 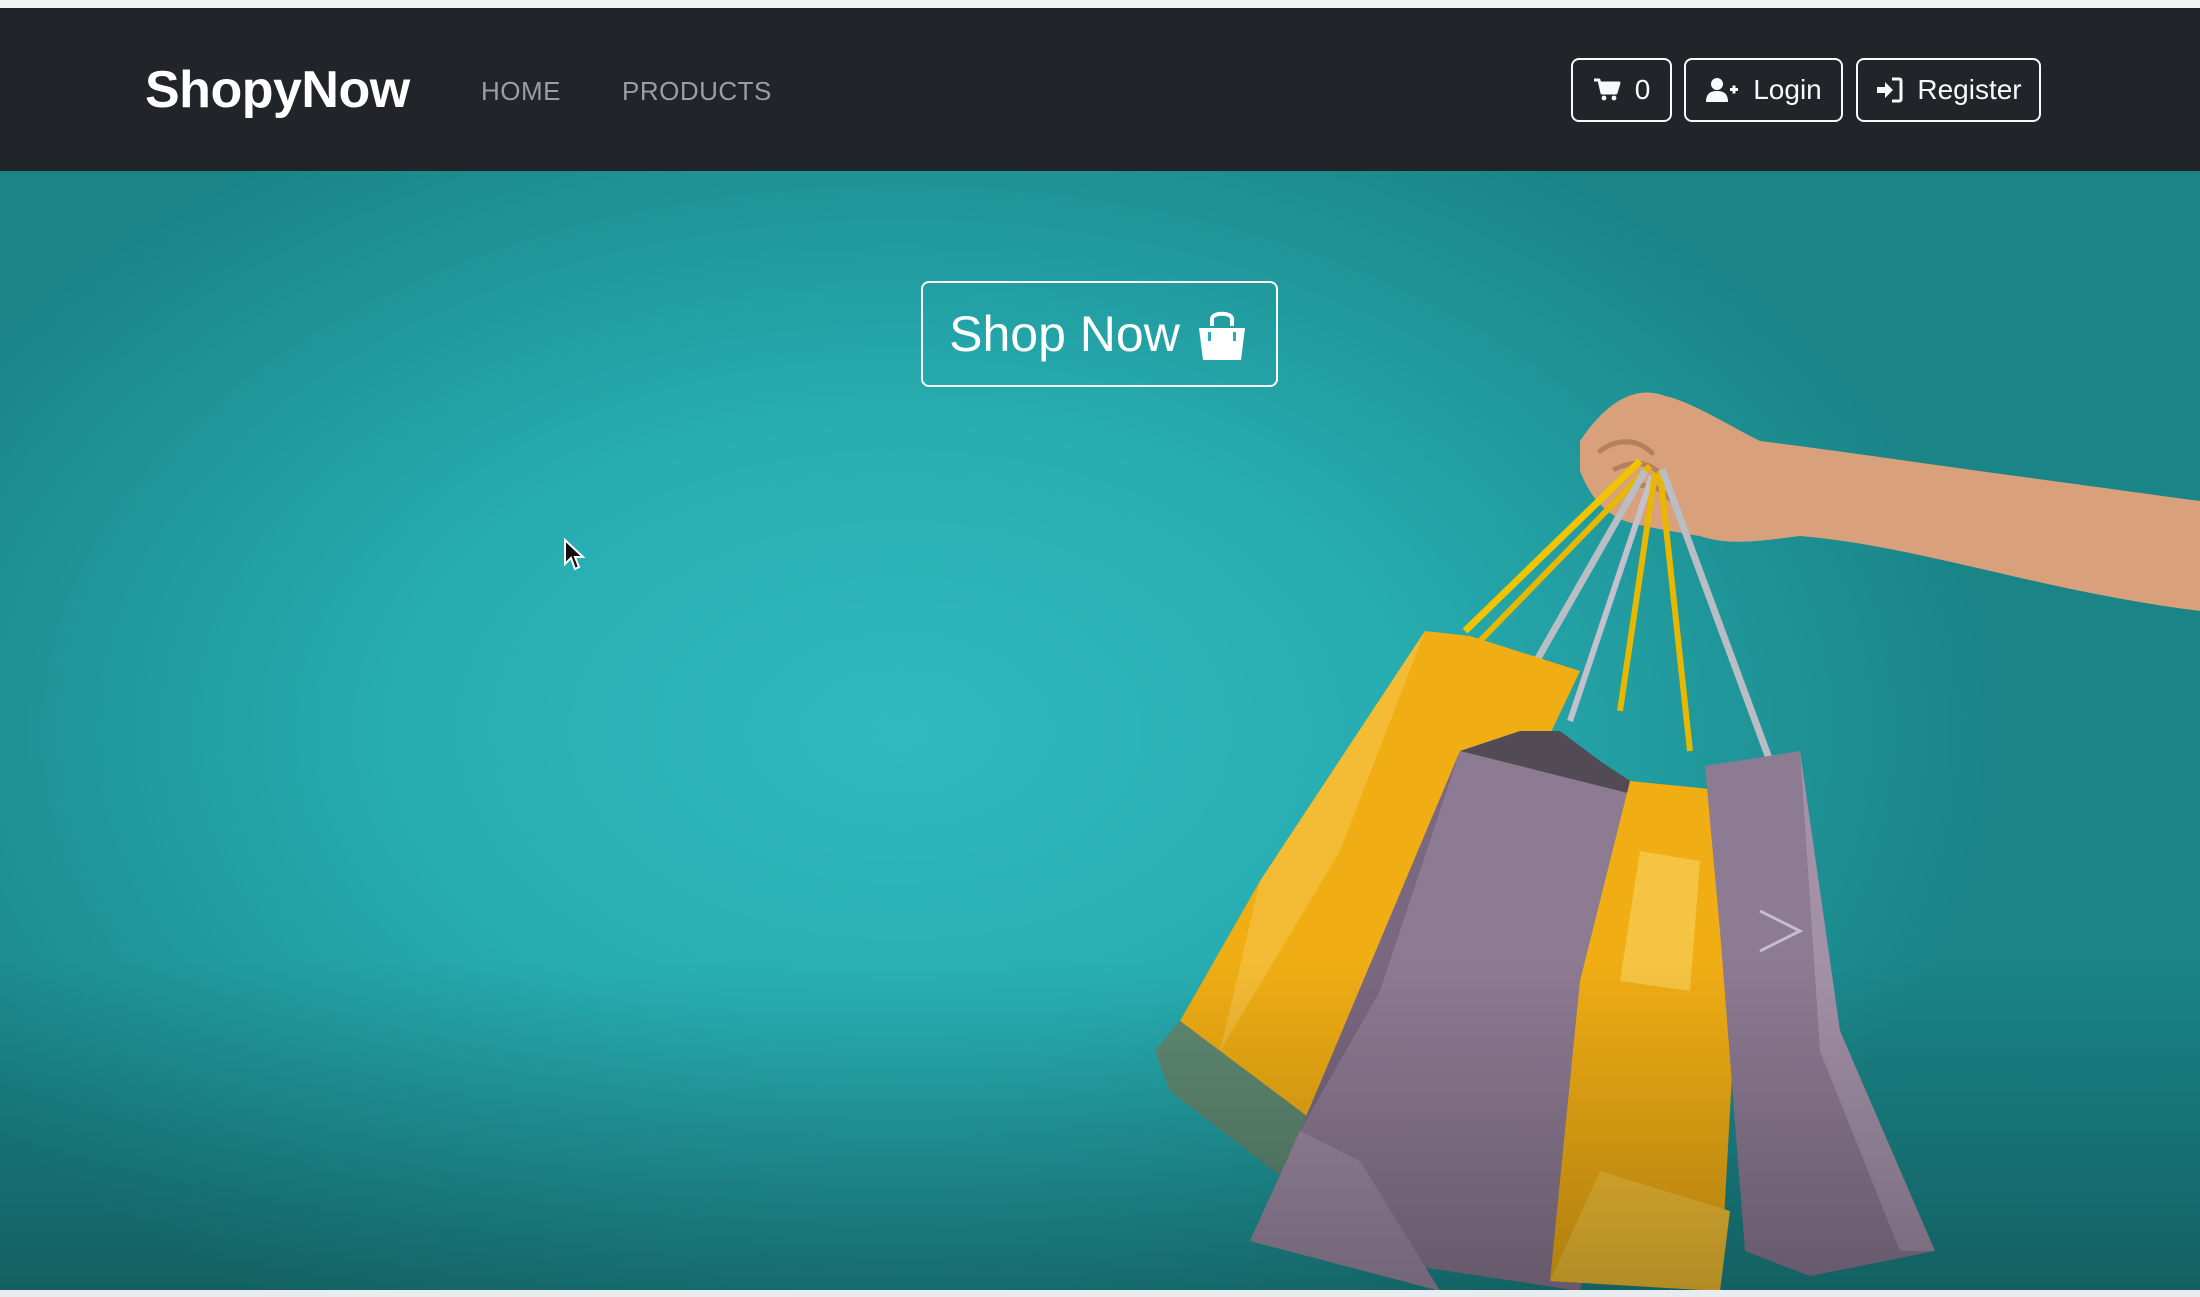 I want to click on register-button: Register, so click(x=1948, y=90).